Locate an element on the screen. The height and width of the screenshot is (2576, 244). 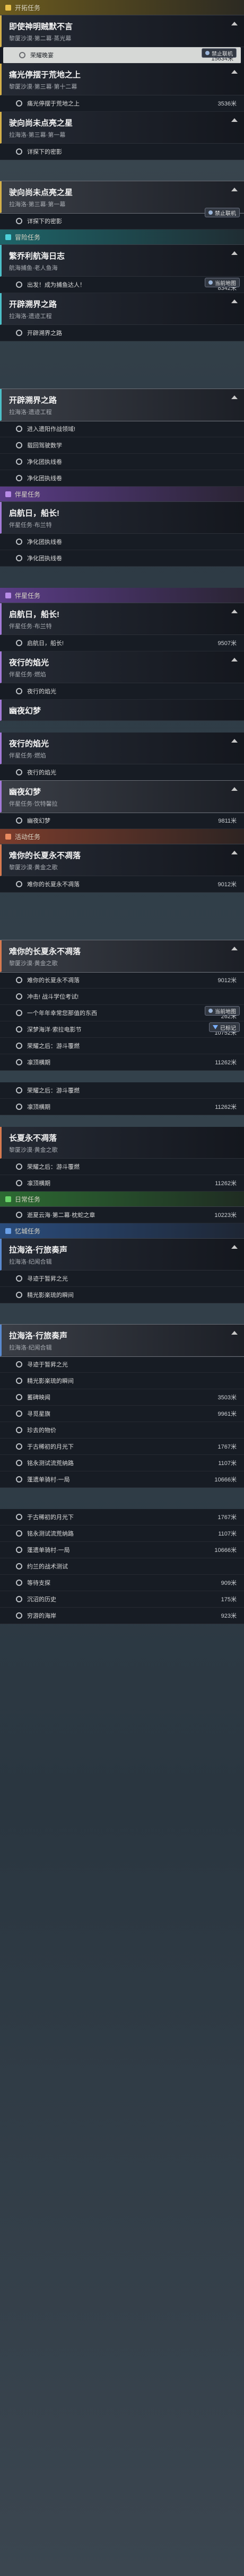
quest-step: 深梦海洋·索拉电影节 10752米 已标记 is located at coordinates (122, 1029).